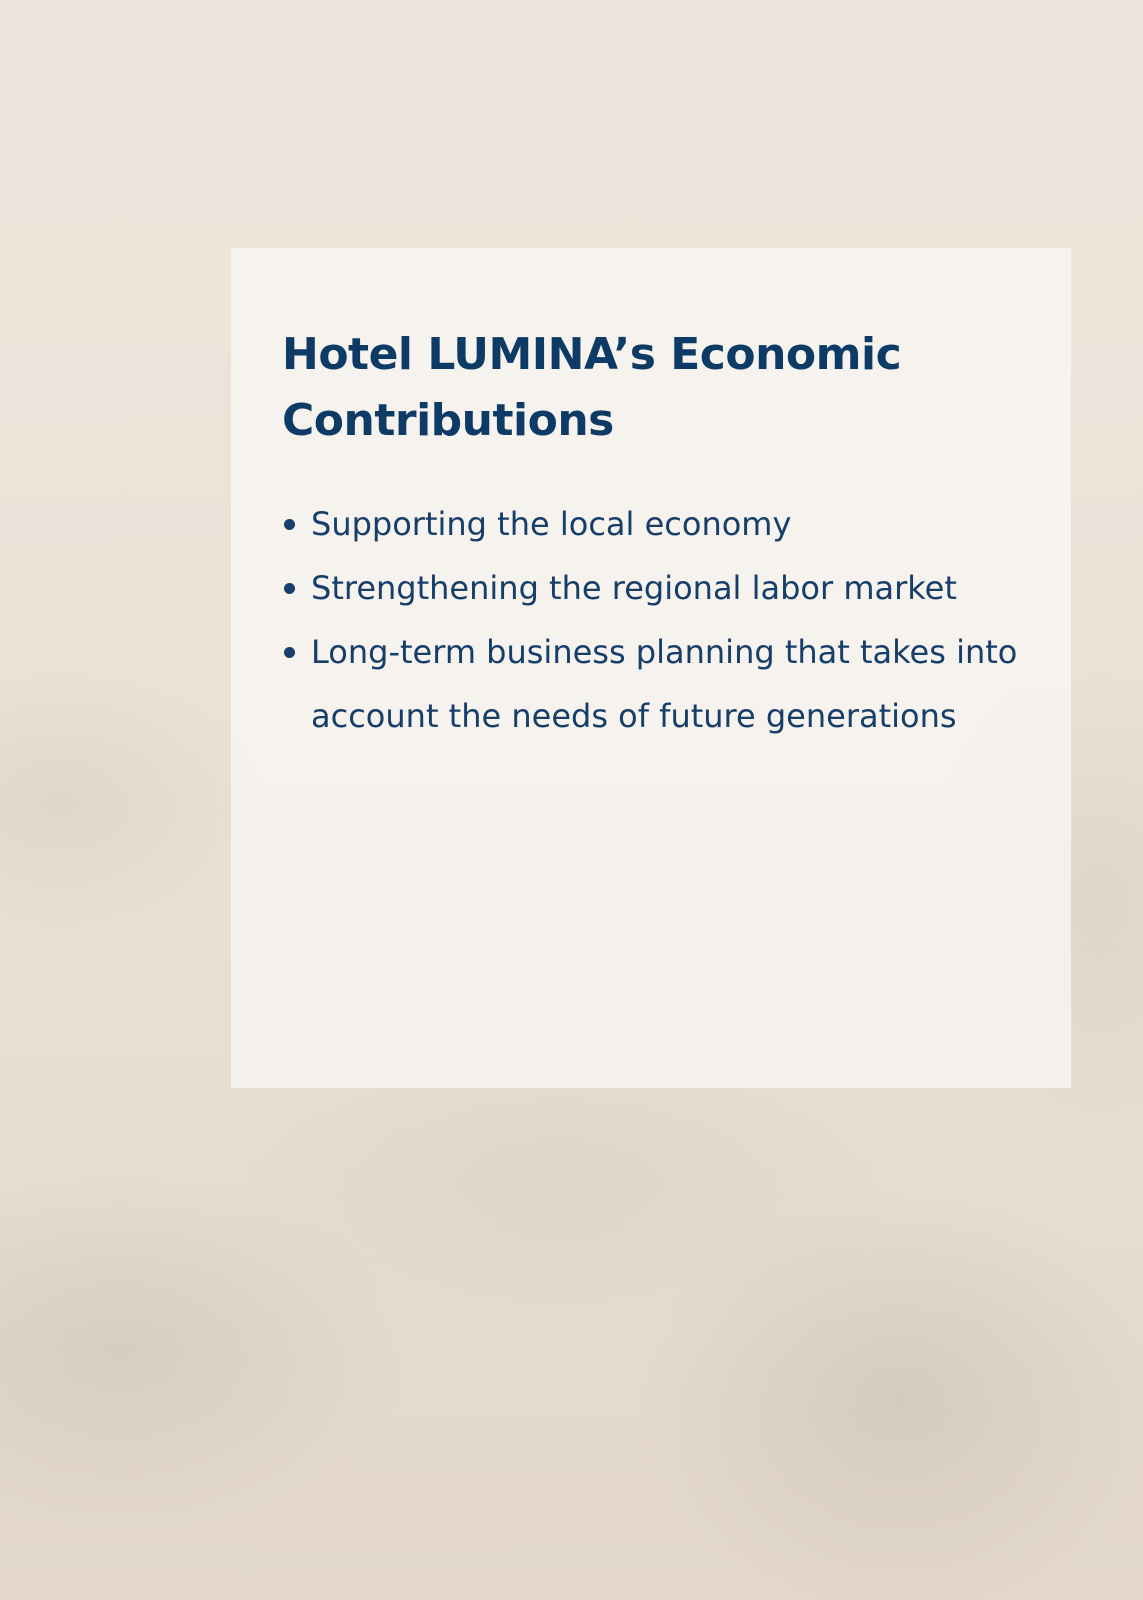  What do you see at coordinates (634, 588) in the screenshot?
I see `list-item-text: Strengthening the regional labor market` at bounding box center [634, 588].